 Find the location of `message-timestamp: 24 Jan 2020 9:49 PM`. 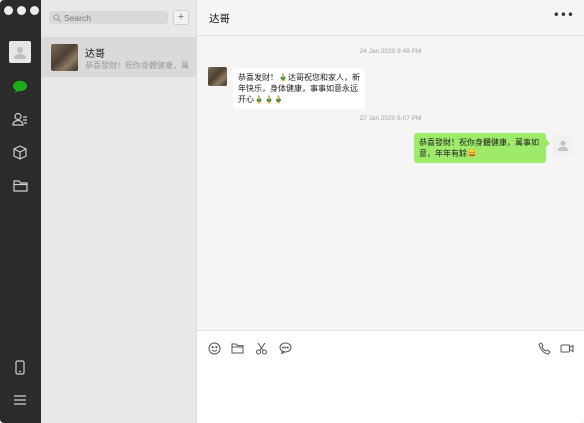

message-timestamp: 24 Jan 2020 9:49 PM is located at coordinates (390, 51).